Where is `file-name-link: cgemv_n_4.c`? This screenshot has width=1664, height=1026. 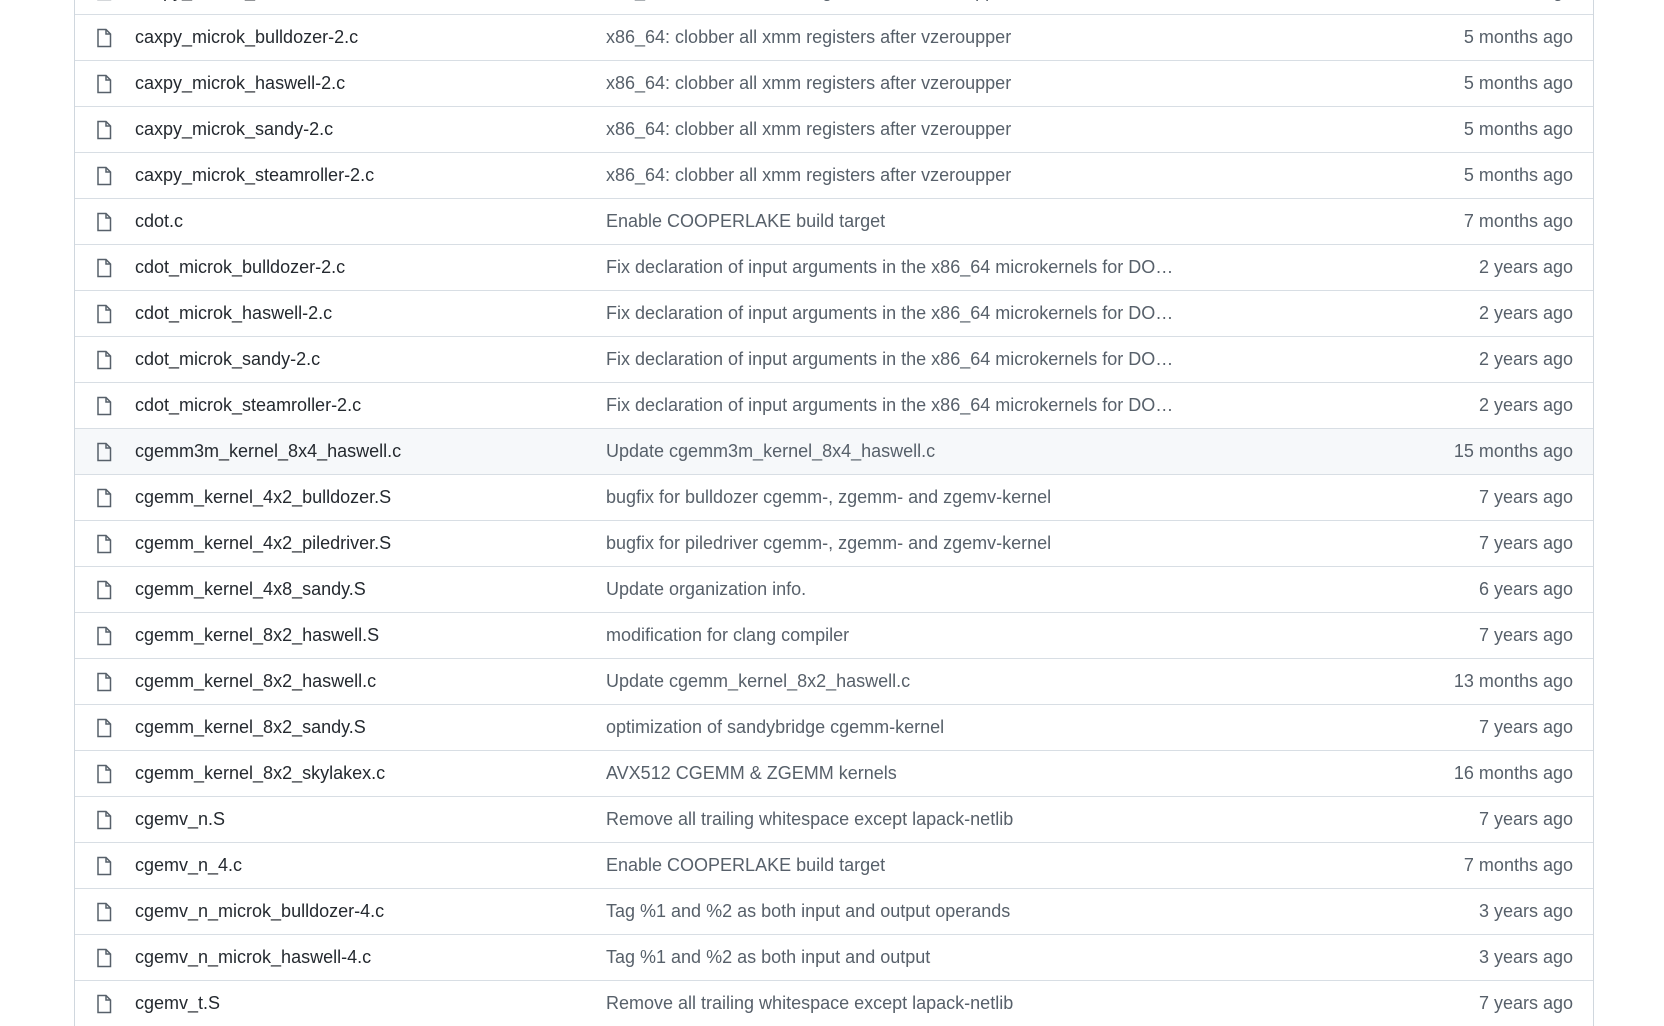
file-name-link: cgemv_n_4.c is located at coordinates (355, 865).